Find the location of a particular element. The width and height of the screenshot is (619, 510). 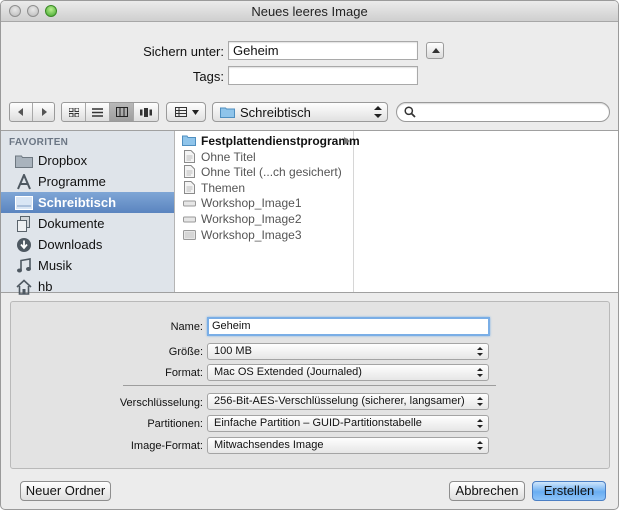

image-format-popup: Mitwachsendes Image is located at coordinates (348, 445).